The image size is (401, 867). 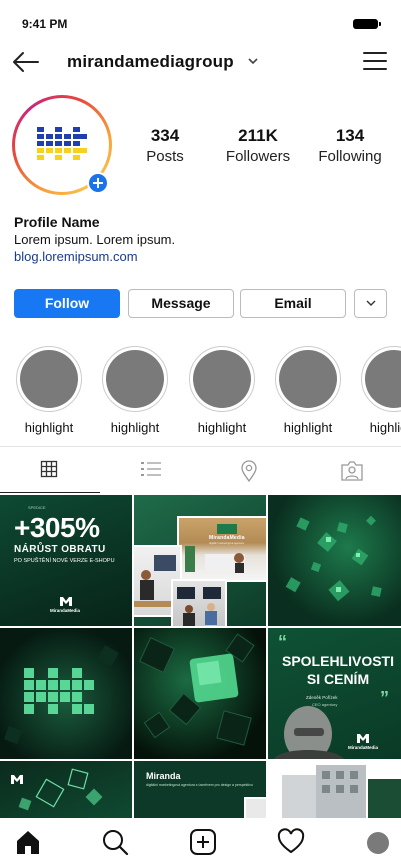 I want to click on hamburger-menu-icon, so click(x=375, y=61).